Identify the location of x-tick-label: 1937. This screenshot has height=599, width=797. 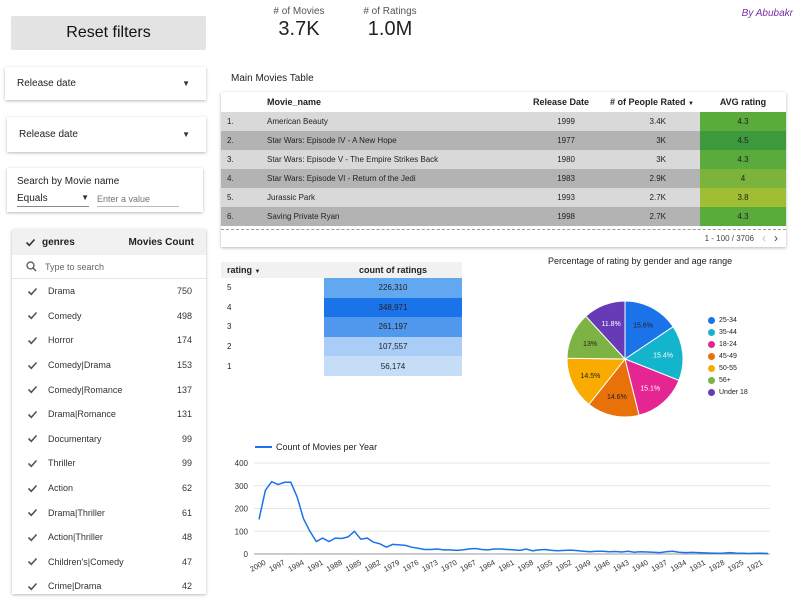
(659, 566).